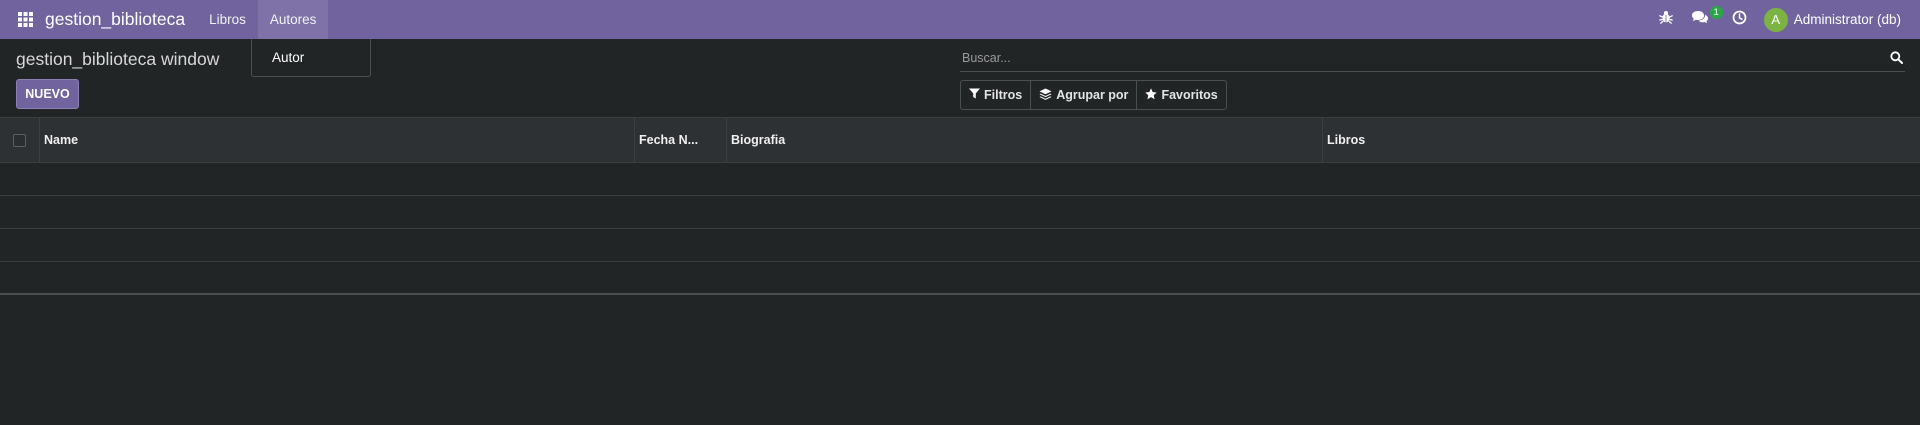  I want to click on select-all-cell, so click(20, 140).